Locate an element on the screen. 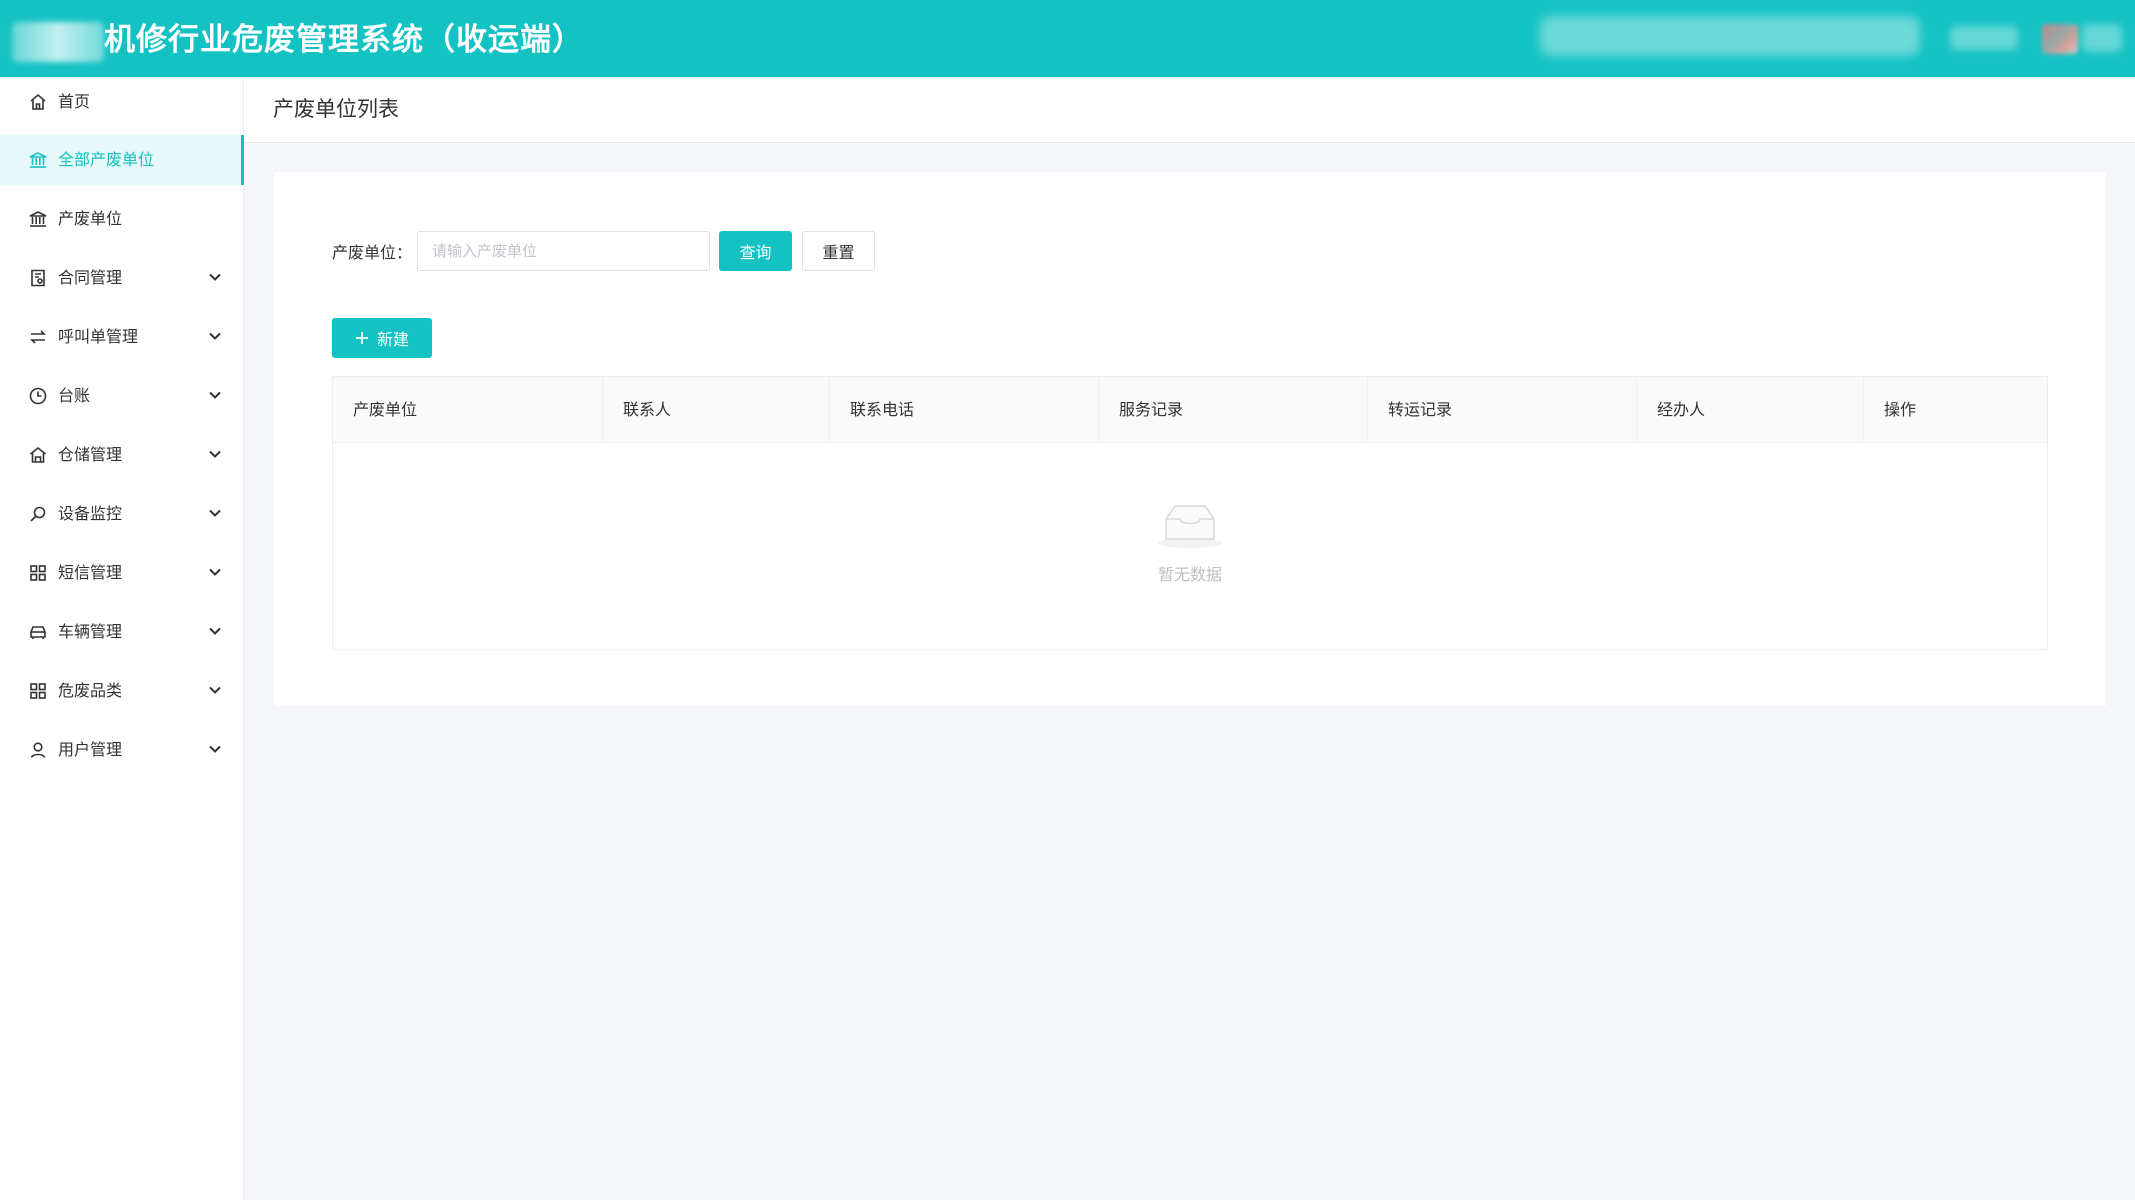 Image resolution: width=2135 pixels, height=1200 pixels. sidebar-item-device-monitor: 设备监控 is located at coordinates (122, 514).